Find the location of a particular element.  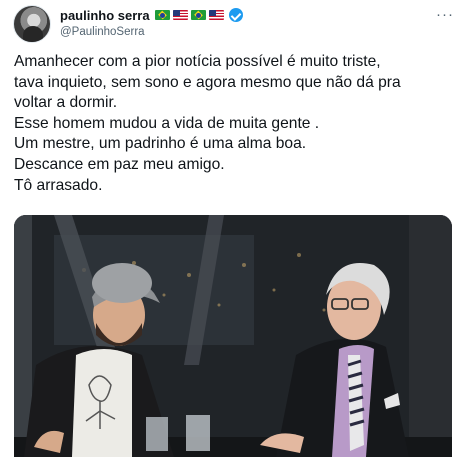

tweet-line: Descance em paz meu amigo. is located at coordinates (119, 164).